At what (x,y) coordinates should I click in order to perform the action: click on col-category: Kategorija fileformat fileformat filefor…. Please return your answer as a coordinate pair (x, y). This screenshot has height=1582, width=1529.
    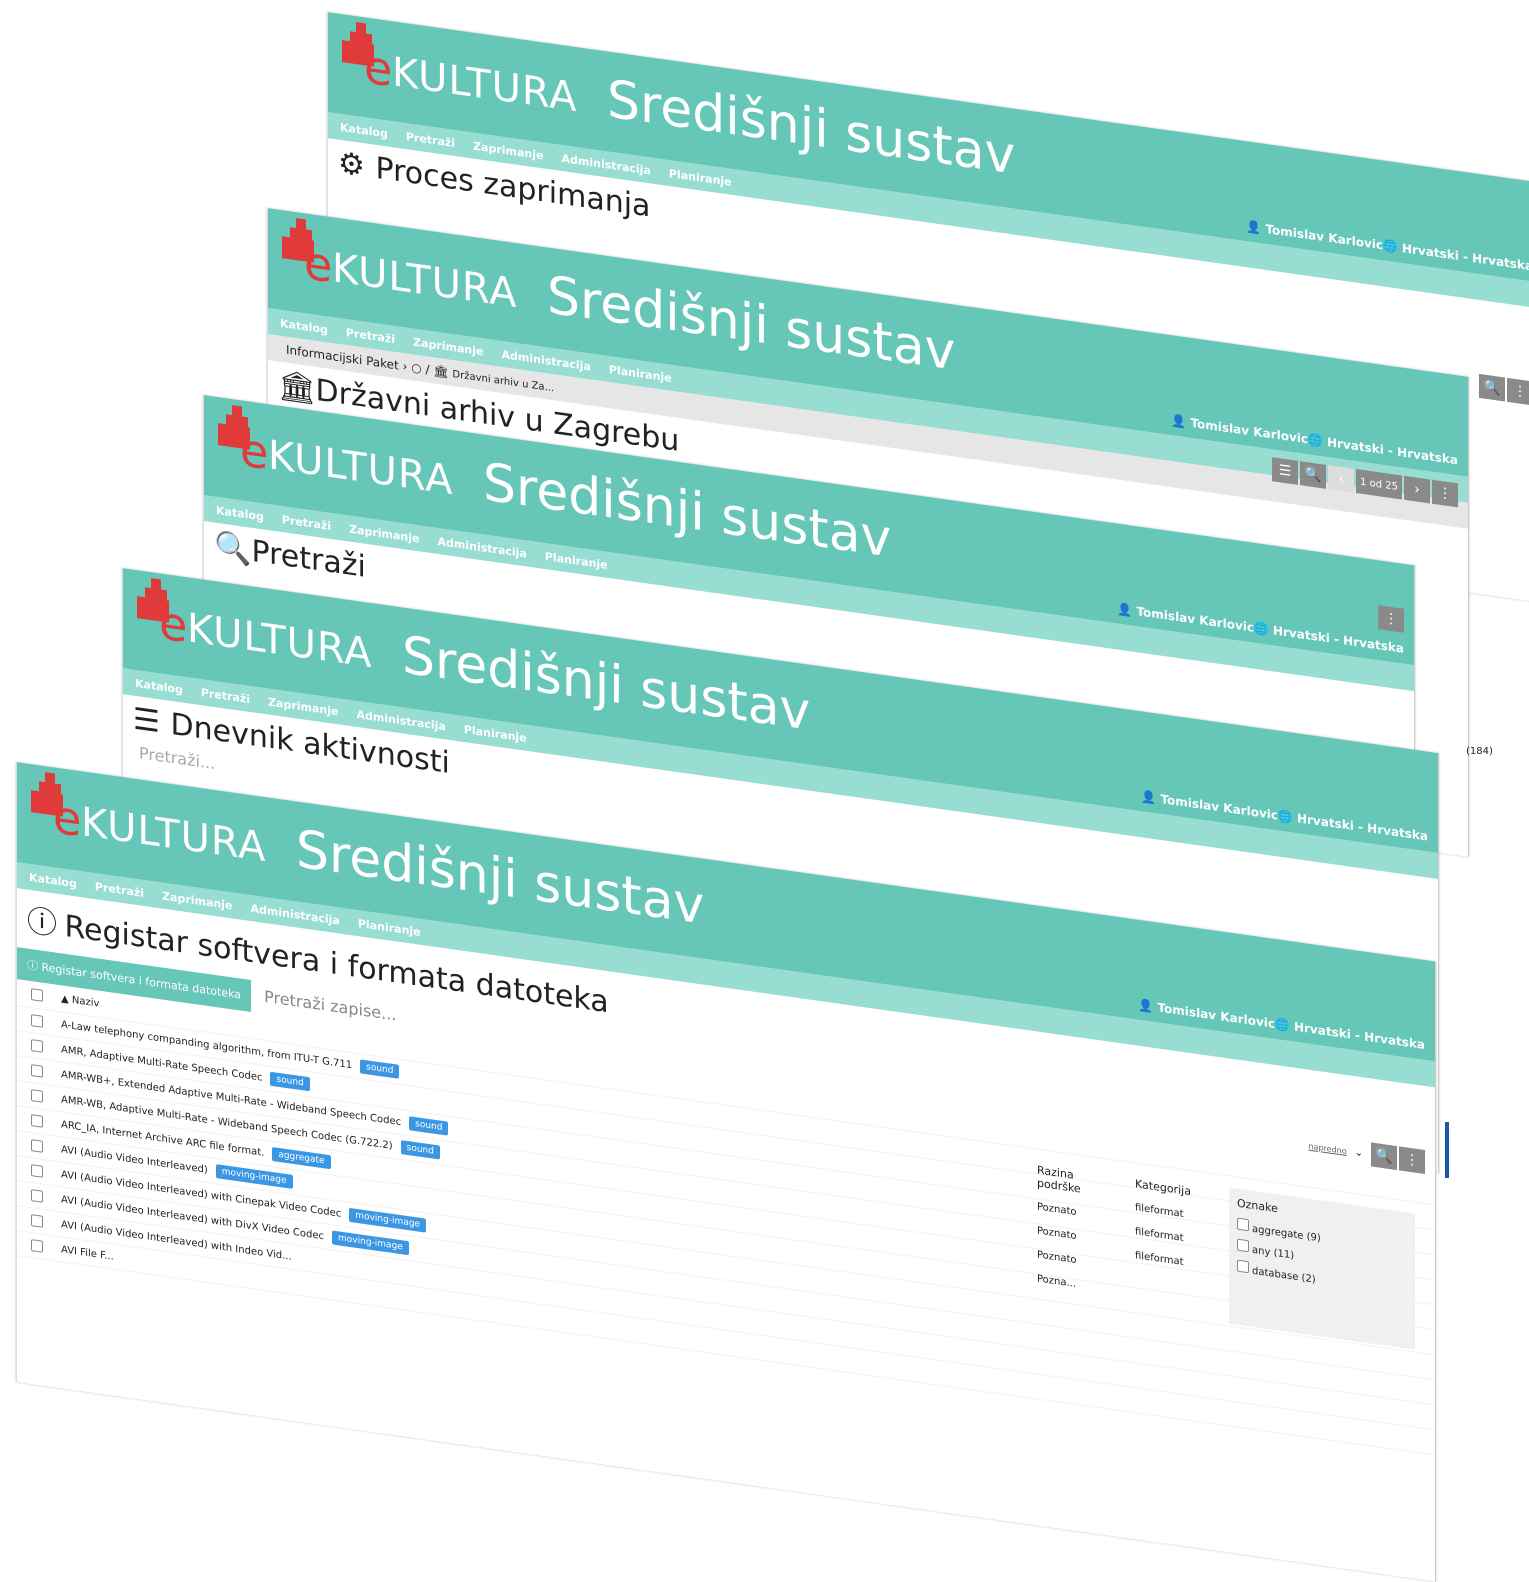
    Looking at the image, I should click on (1175, 1231).